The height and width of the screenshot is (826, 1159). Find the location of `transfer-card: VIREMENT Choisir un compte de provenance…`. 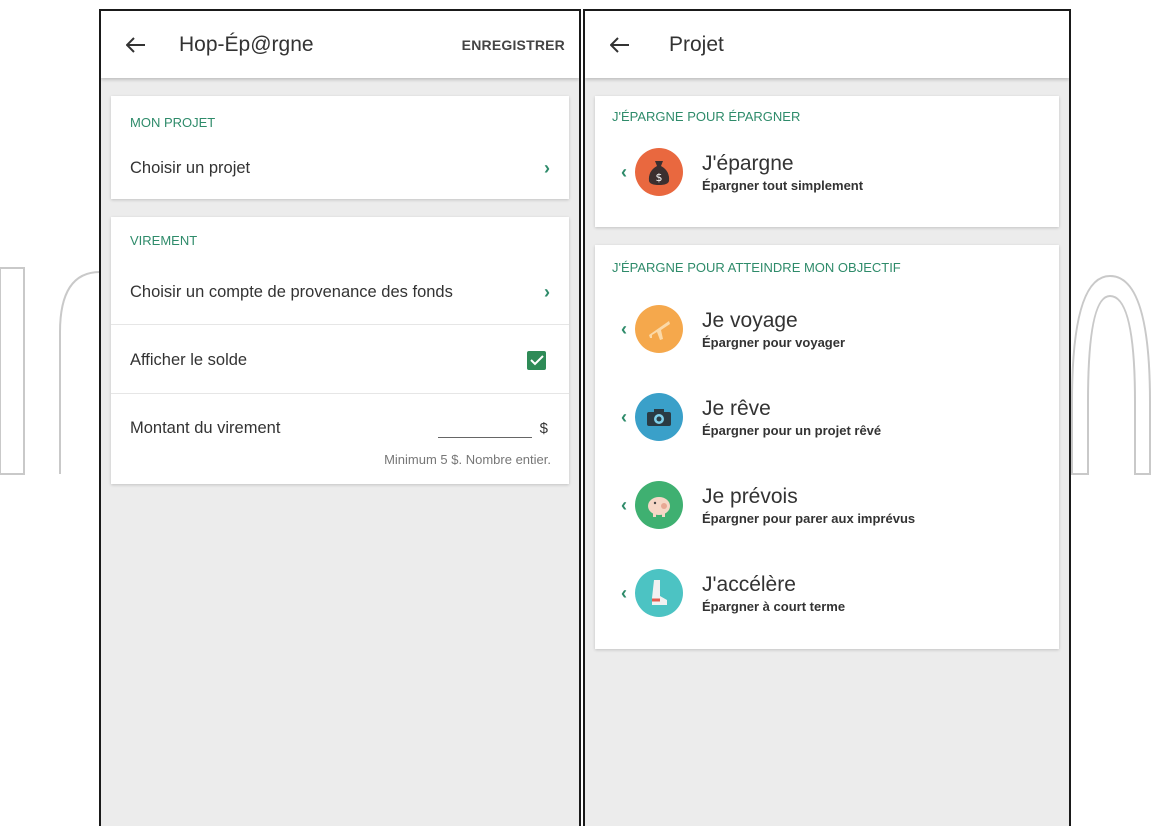

transfer-card: VIREMENT Choisir un compte de provenance… is located at coordinates (340, 350).